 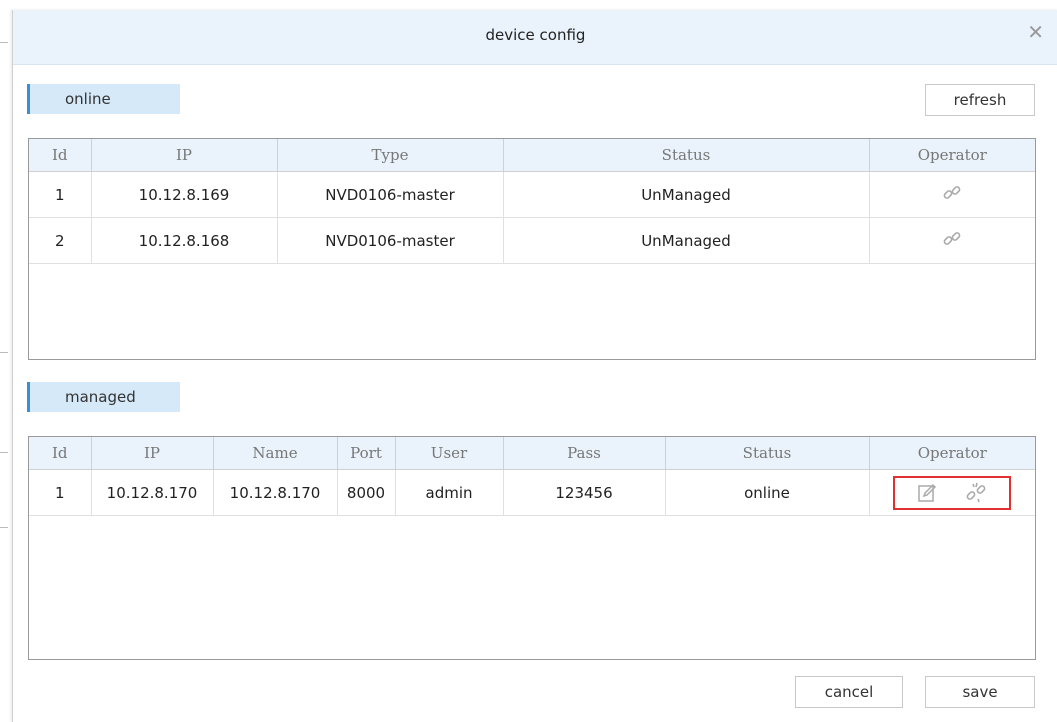 I want to click on cell-ip: 10.12.8.169, so click(x=184, y=194).